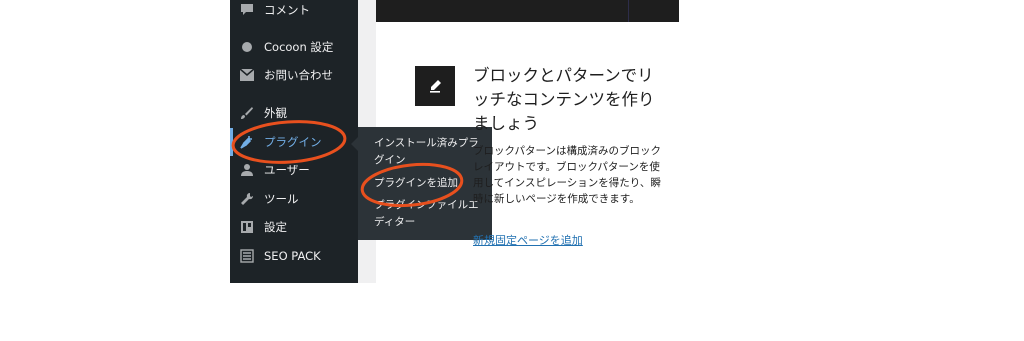 The height and width of the screenshot is (341, 1024). I want to click on menu-item-seo-pack: SEO PACK, so click(294, 256).